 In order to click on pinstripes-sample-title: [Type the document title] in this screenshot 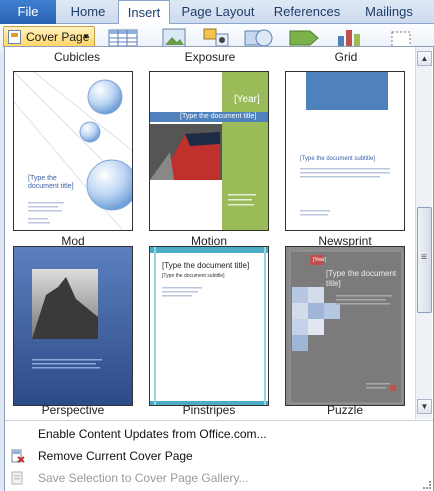, I will do `click(206, 265)`.